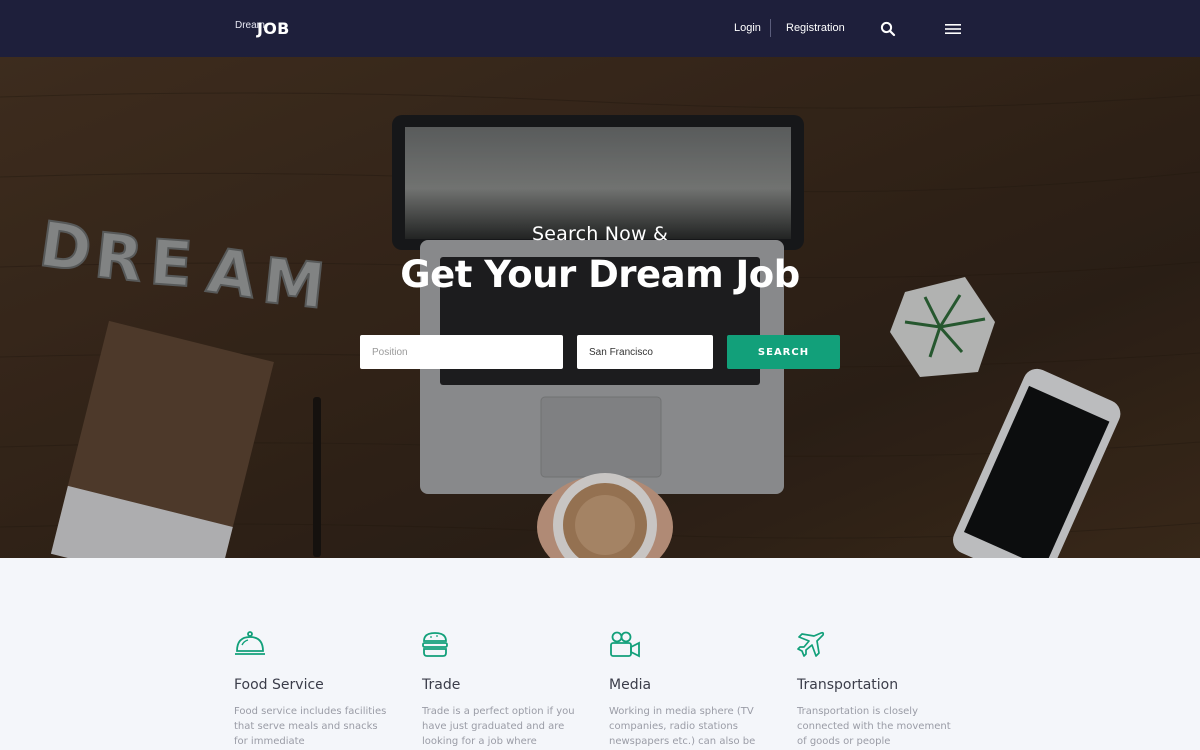 The image size is (1200, 750). I want to click on food-cloche-icon, so click(250, 645).